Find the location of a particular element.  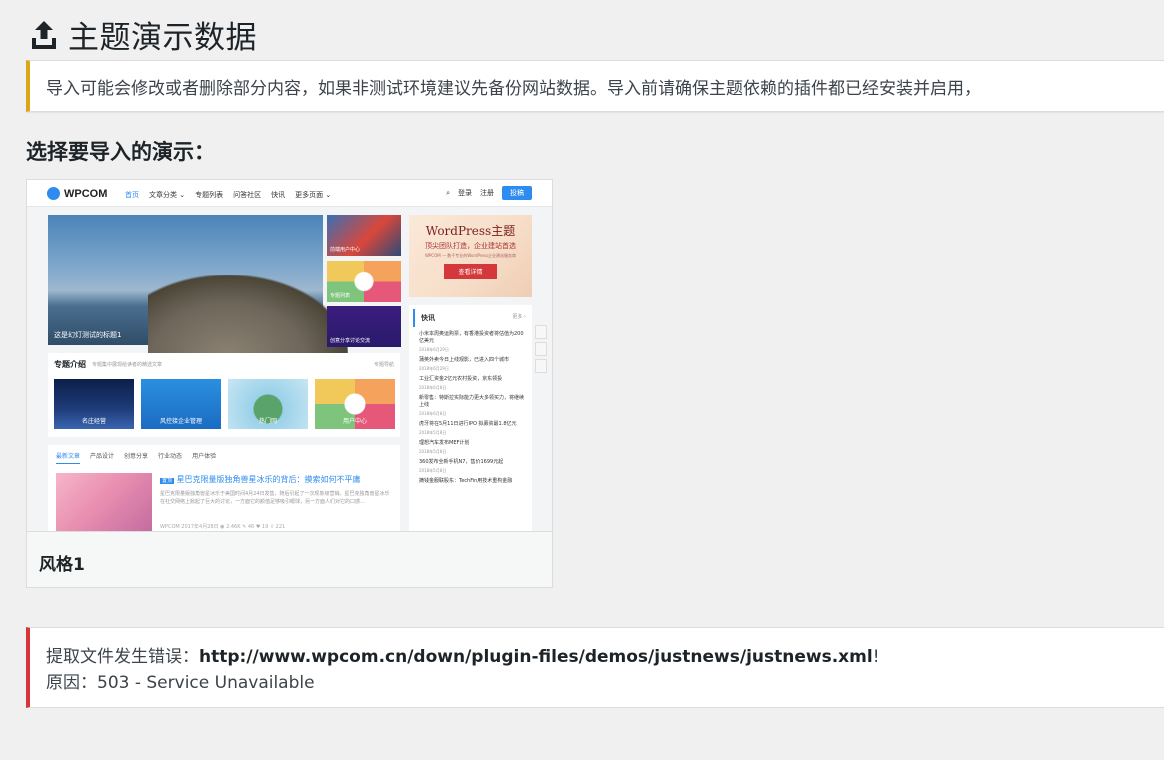

preview-ad-subtitle: 顶尖团队打造，企业建站首选 is located at coordinates (470, 246).